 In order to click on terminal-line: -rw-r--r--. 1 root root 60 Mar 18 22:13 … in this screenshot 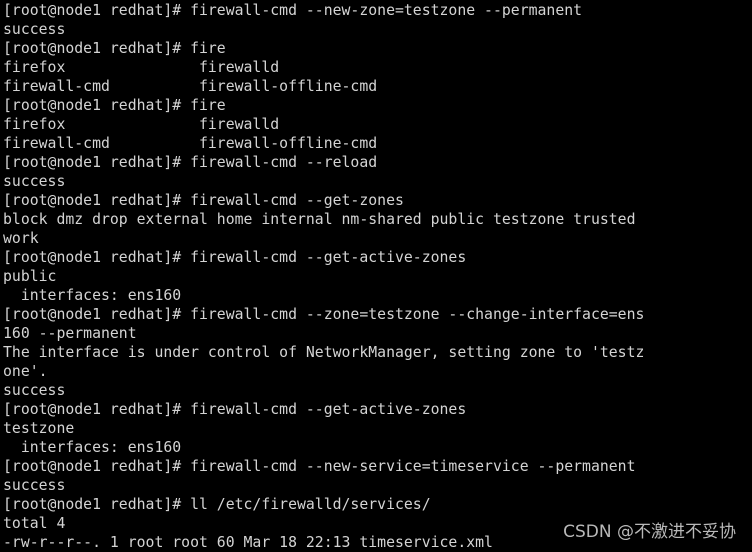, I will do `click(248, 542)`.